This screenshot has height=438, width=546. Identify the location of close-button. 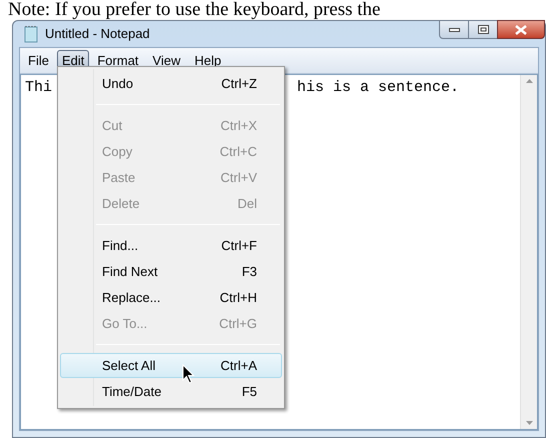
(521, 29).